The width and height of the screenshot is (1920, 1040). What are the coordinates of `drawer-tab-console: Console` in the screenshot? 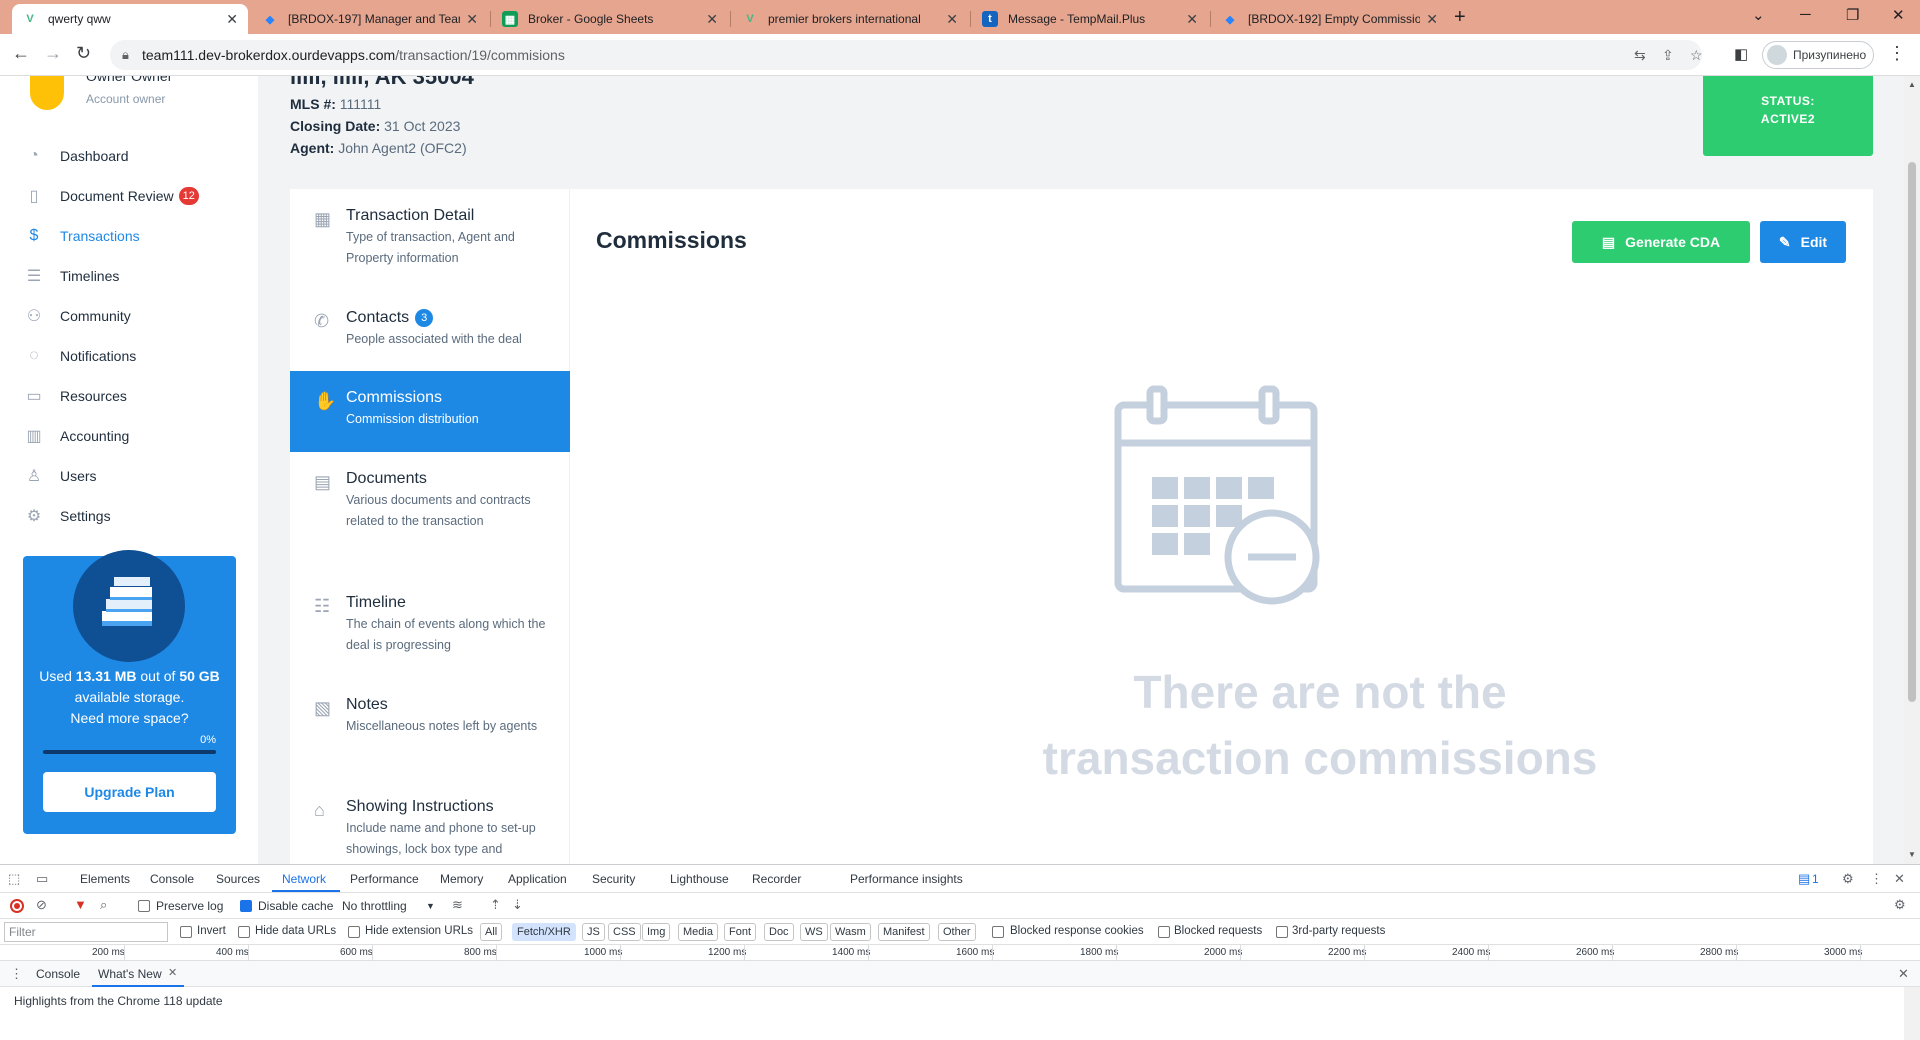 It's located at (58, 974).